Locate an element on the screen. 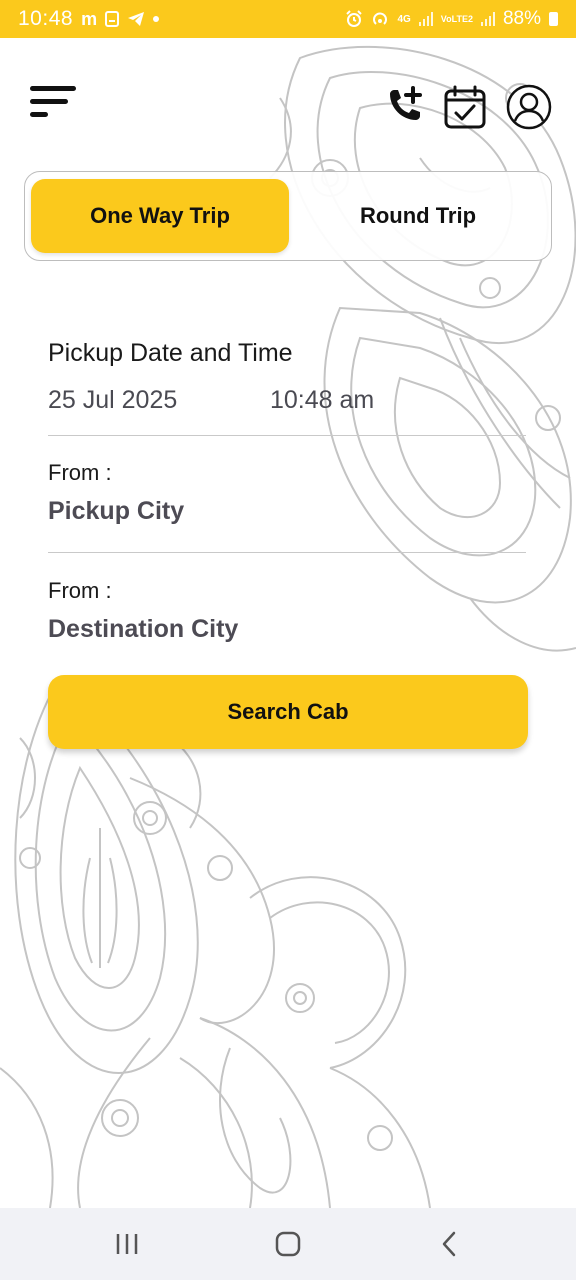  back-icon is located at coordinates (450, 1244).